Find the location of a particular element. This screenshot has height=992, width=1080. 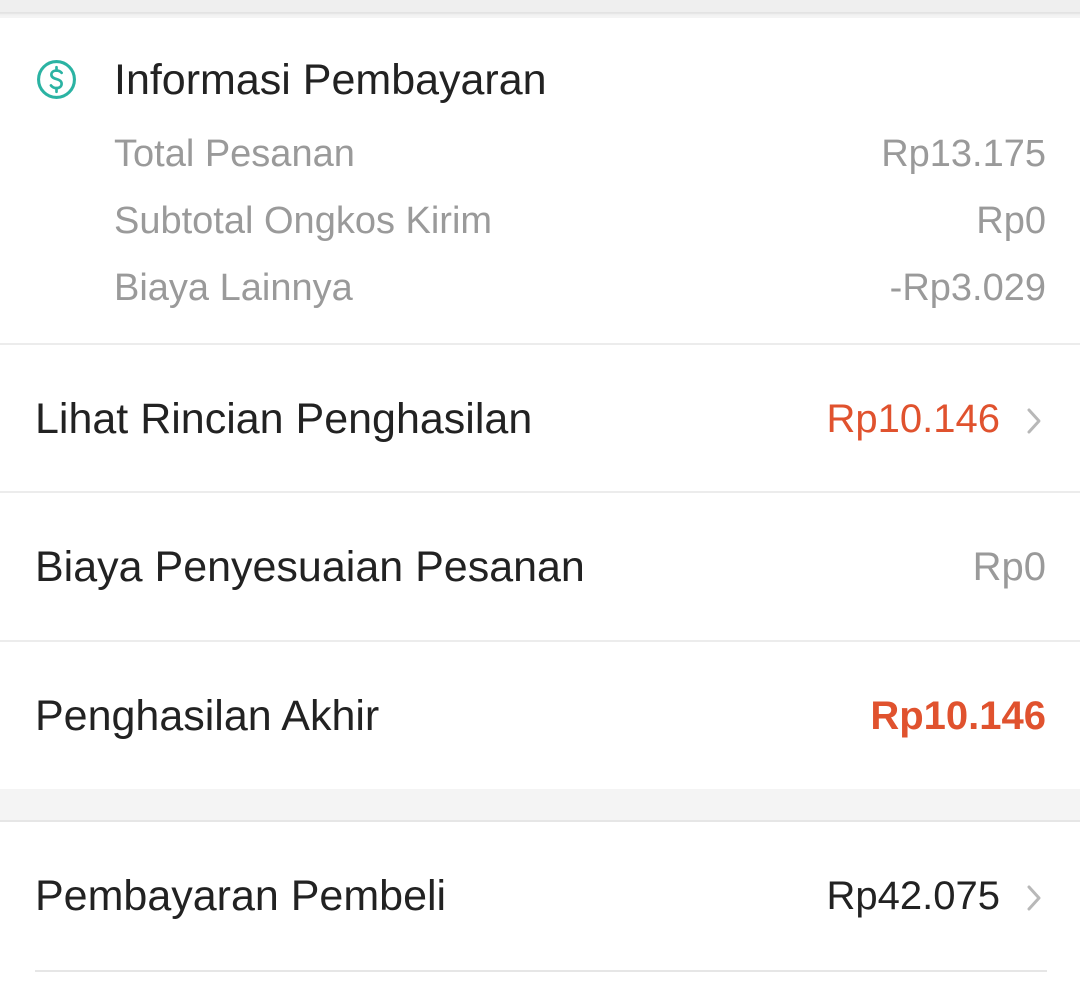

final-income-label: Penghasilan Akhir is located at coordinates (207, 716).